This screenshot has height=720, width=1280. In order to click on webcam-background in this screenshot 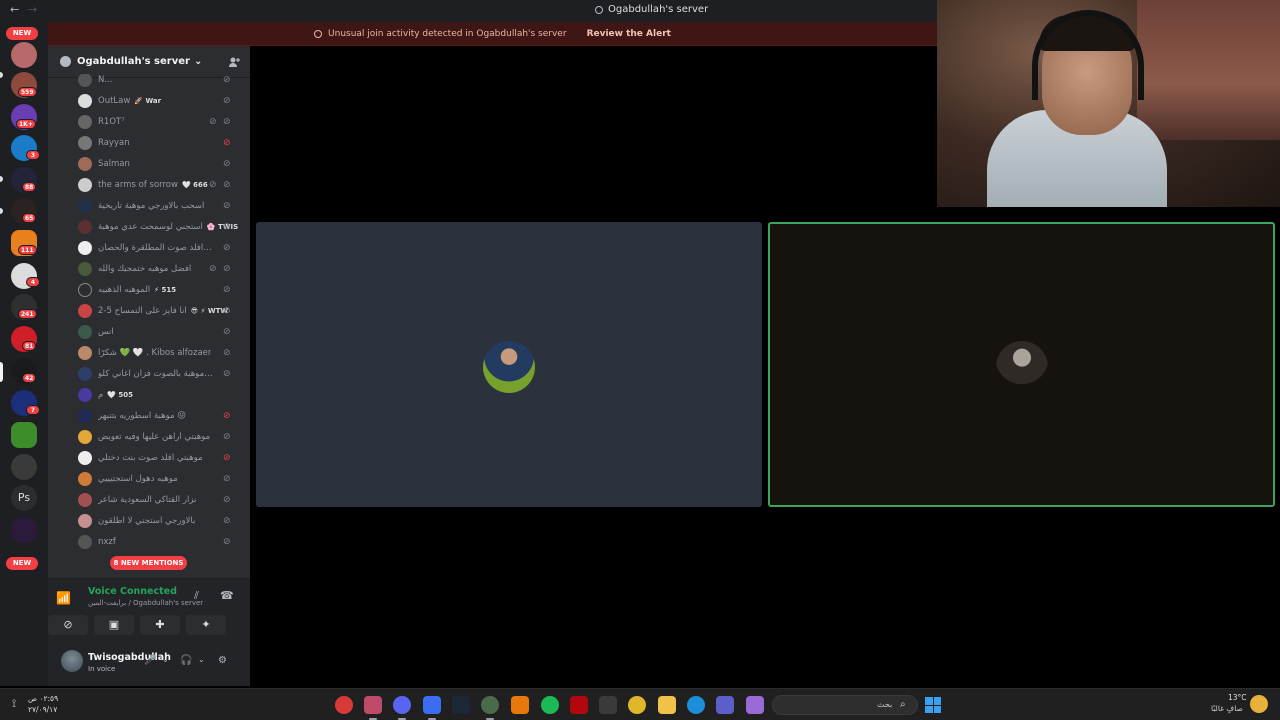, I will do `click(1208, 70)`.